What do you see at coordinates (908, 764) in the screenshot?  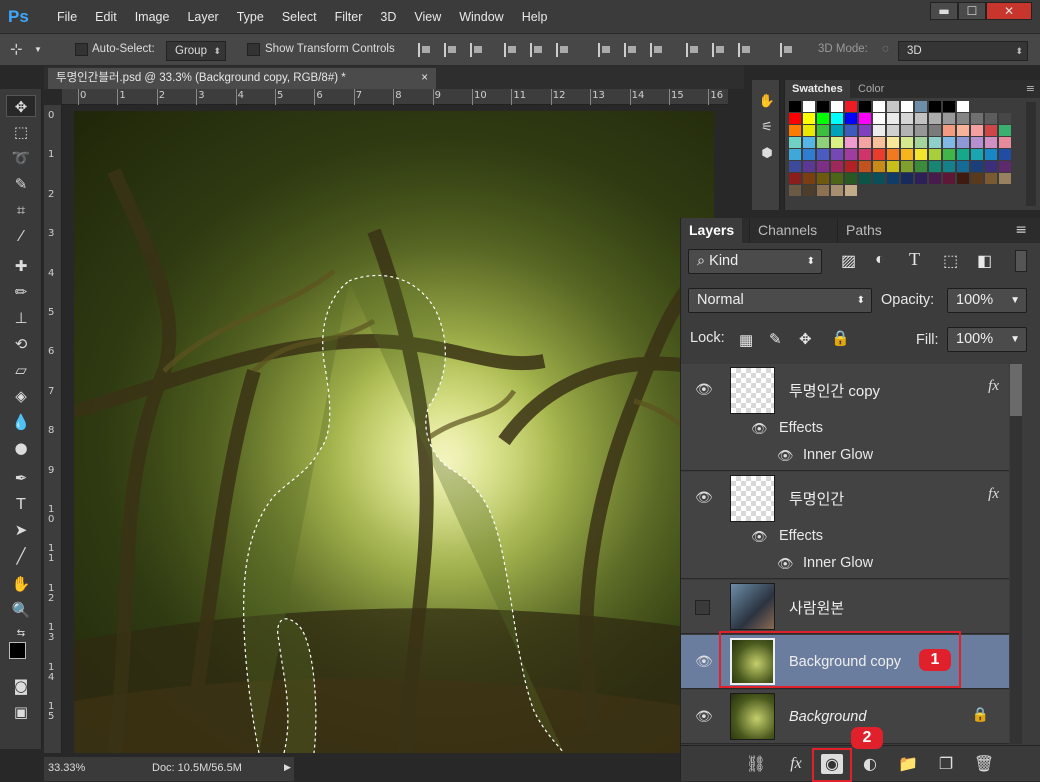 I see `new-group-icon: 📁` at bounding box center [908, 764].